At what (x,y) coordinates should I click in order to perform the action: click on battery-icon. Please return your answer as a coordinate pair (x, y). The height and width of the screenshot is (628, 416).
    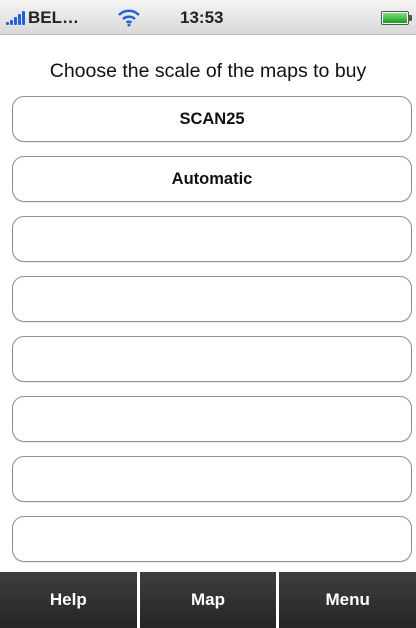
    Looking at the image, I should click on (396, 18).